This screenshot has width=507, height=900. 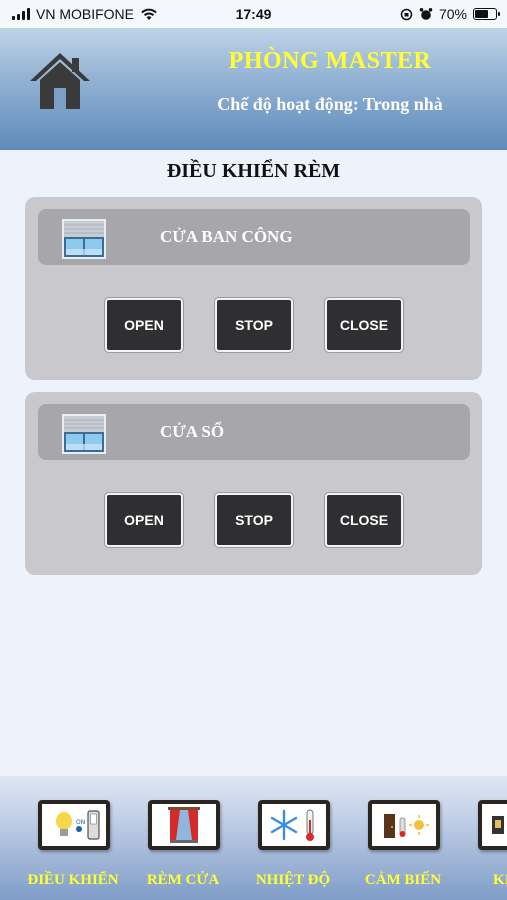 I want to click on curtain-icon, so click(x=184, y=825).